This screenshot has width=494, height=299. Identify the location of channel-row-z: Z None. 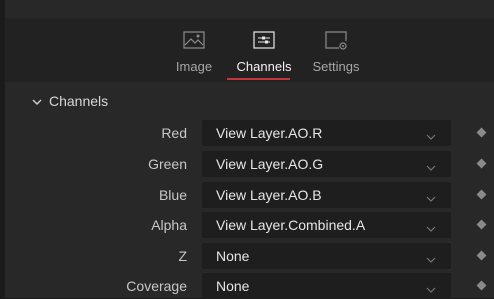
(249, 256).